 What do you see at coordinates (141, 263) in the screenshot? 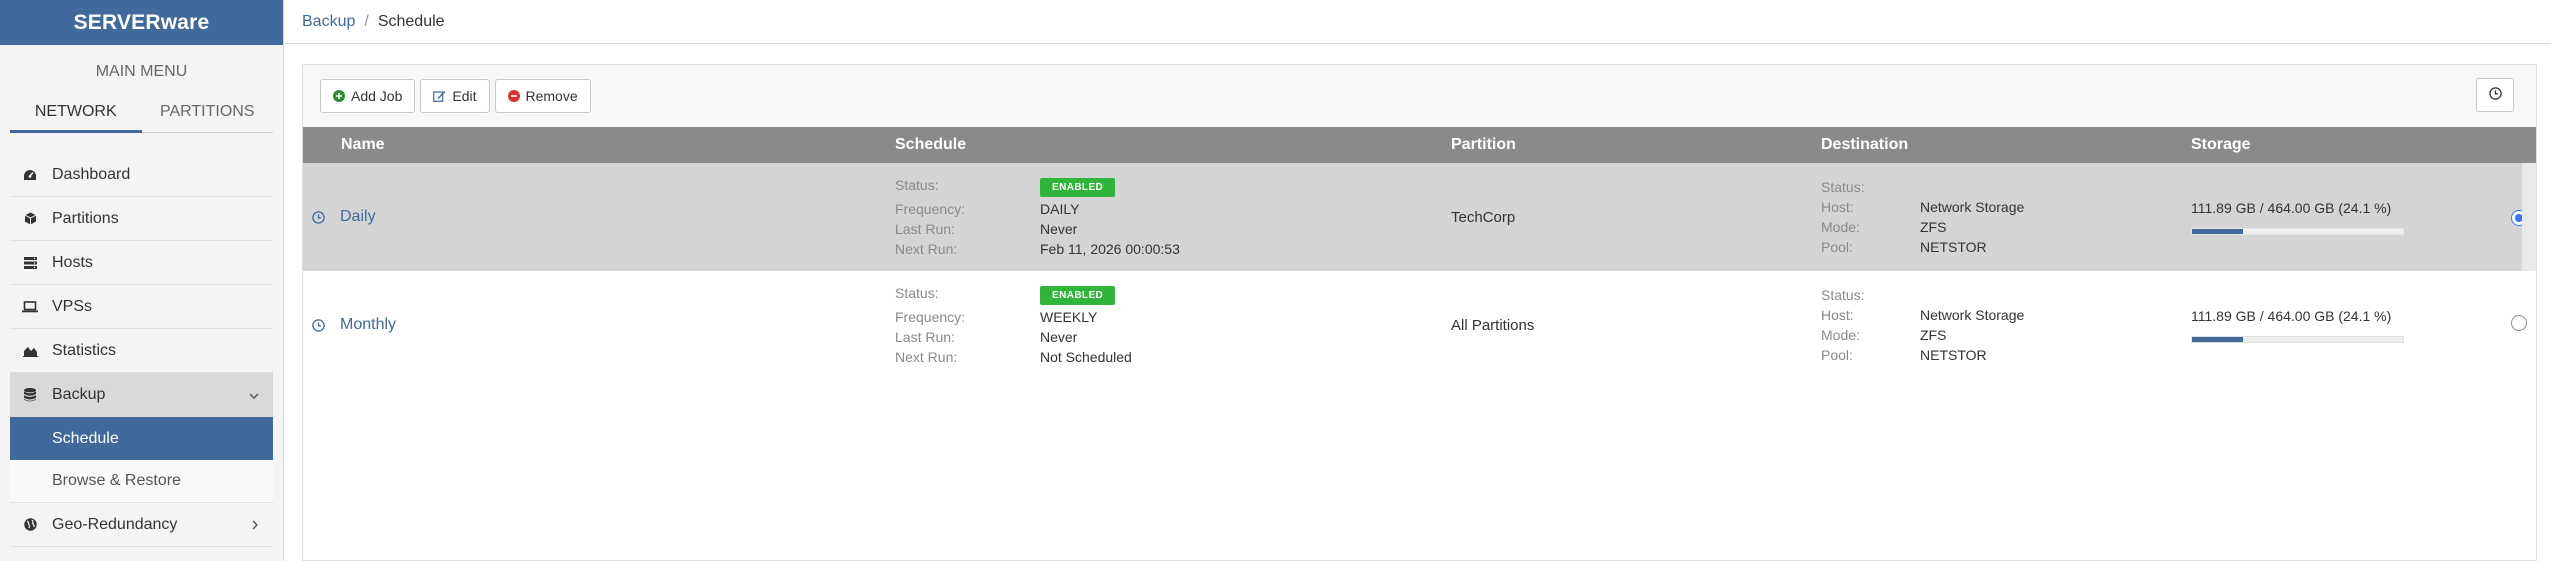
I see `sidebar-item-hosts: Hosts` at bounding box center [141, 263].